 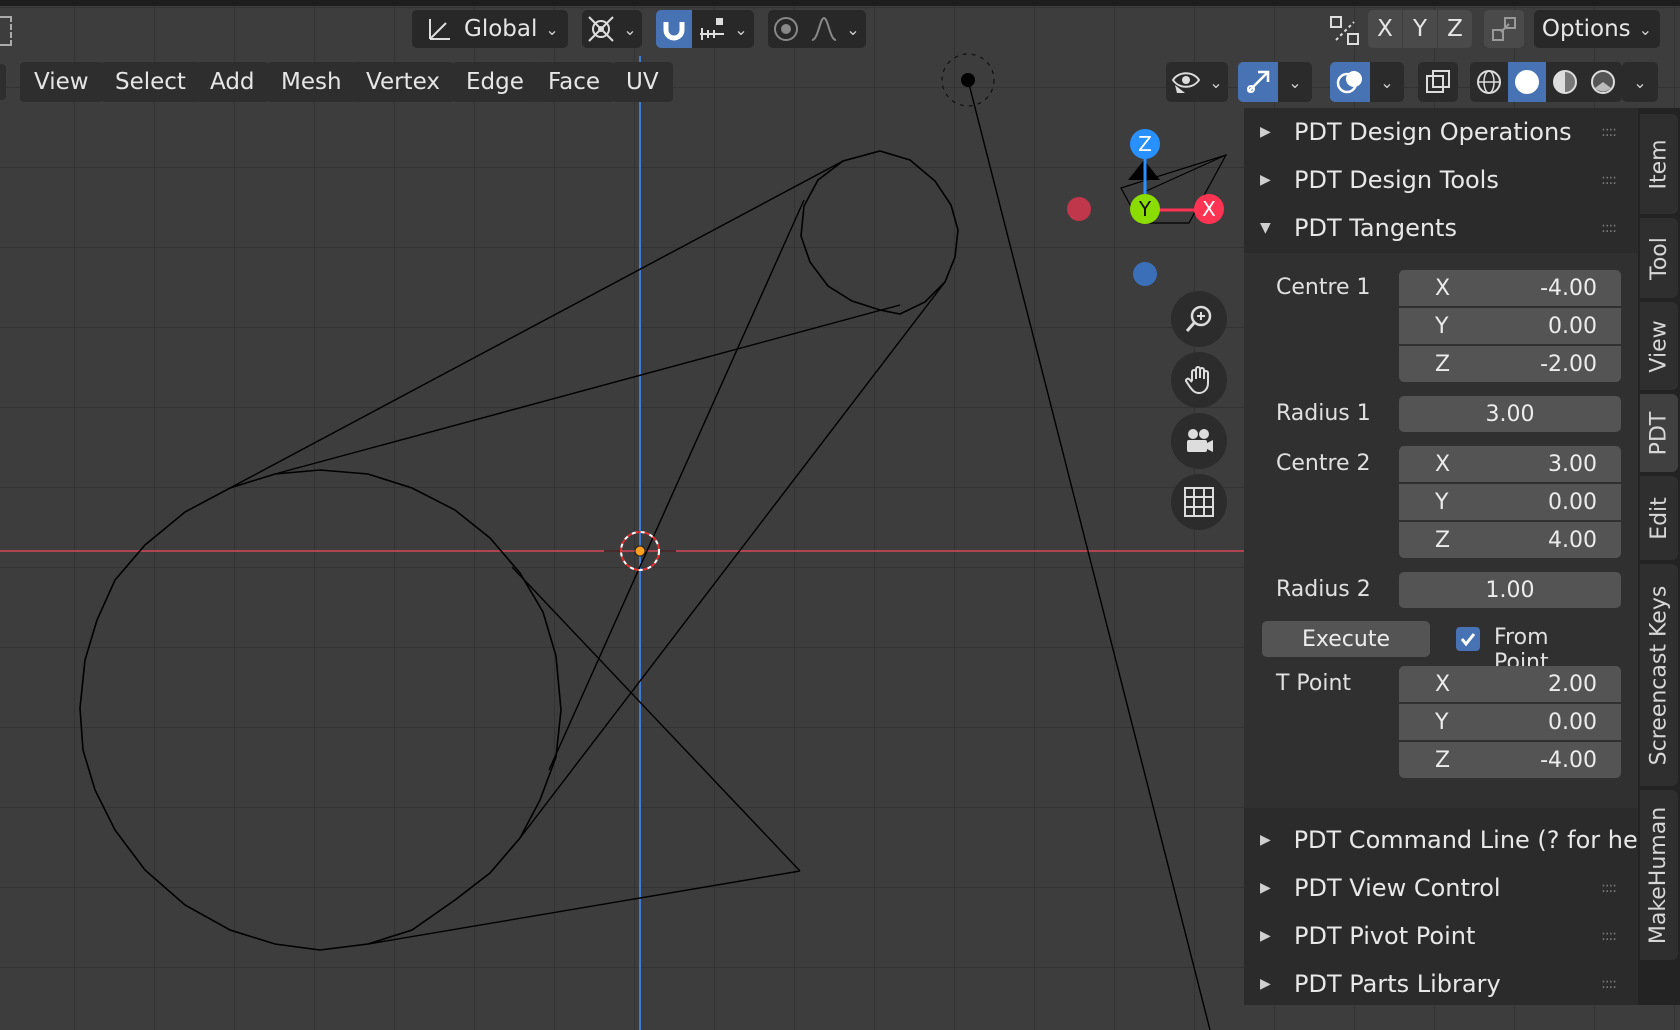 What do you see at coordinates (1145, 274) in the screenshot?
I see `gizmo-neg-z-dot` at bounding box center [1145, 274].